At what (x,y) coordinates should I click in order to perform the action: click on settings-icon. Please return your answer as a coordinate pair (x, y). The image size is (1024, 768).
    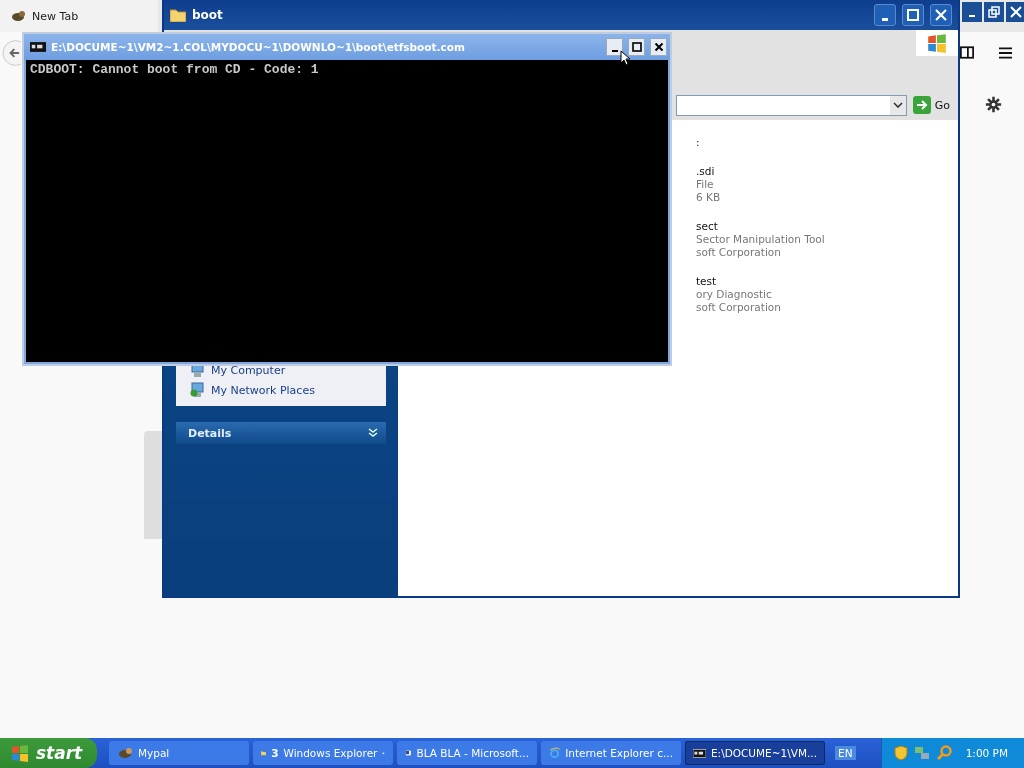
    Looking at the image, I should click on (993, 104).